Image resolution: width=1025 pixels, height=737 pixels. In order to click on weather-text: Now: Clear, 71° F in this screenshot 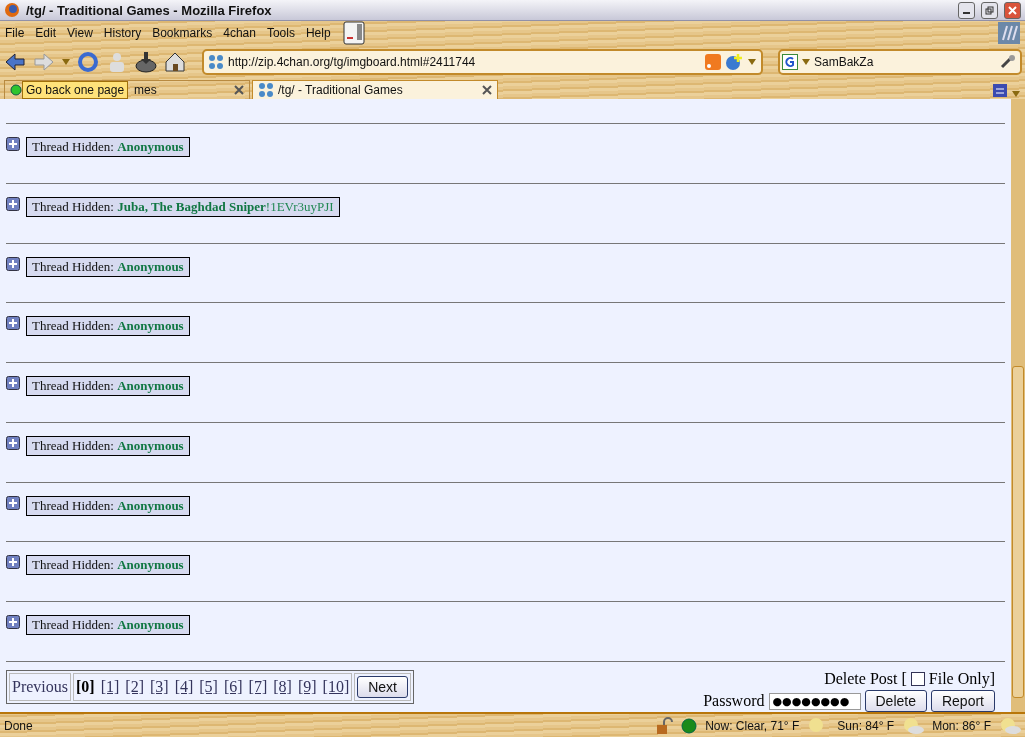, I will do `click(752, 725)`.